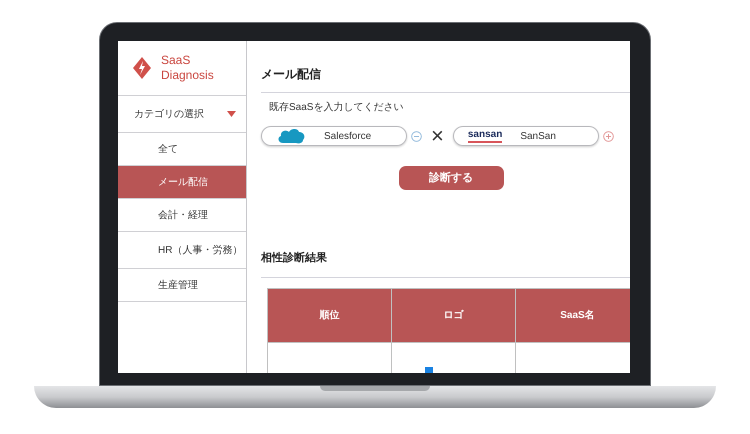 This screenshot has width=750, height=434. Describe the element at coordinates (437, 136) in the screenshot. I see `combine-symbol: ×` at that location.